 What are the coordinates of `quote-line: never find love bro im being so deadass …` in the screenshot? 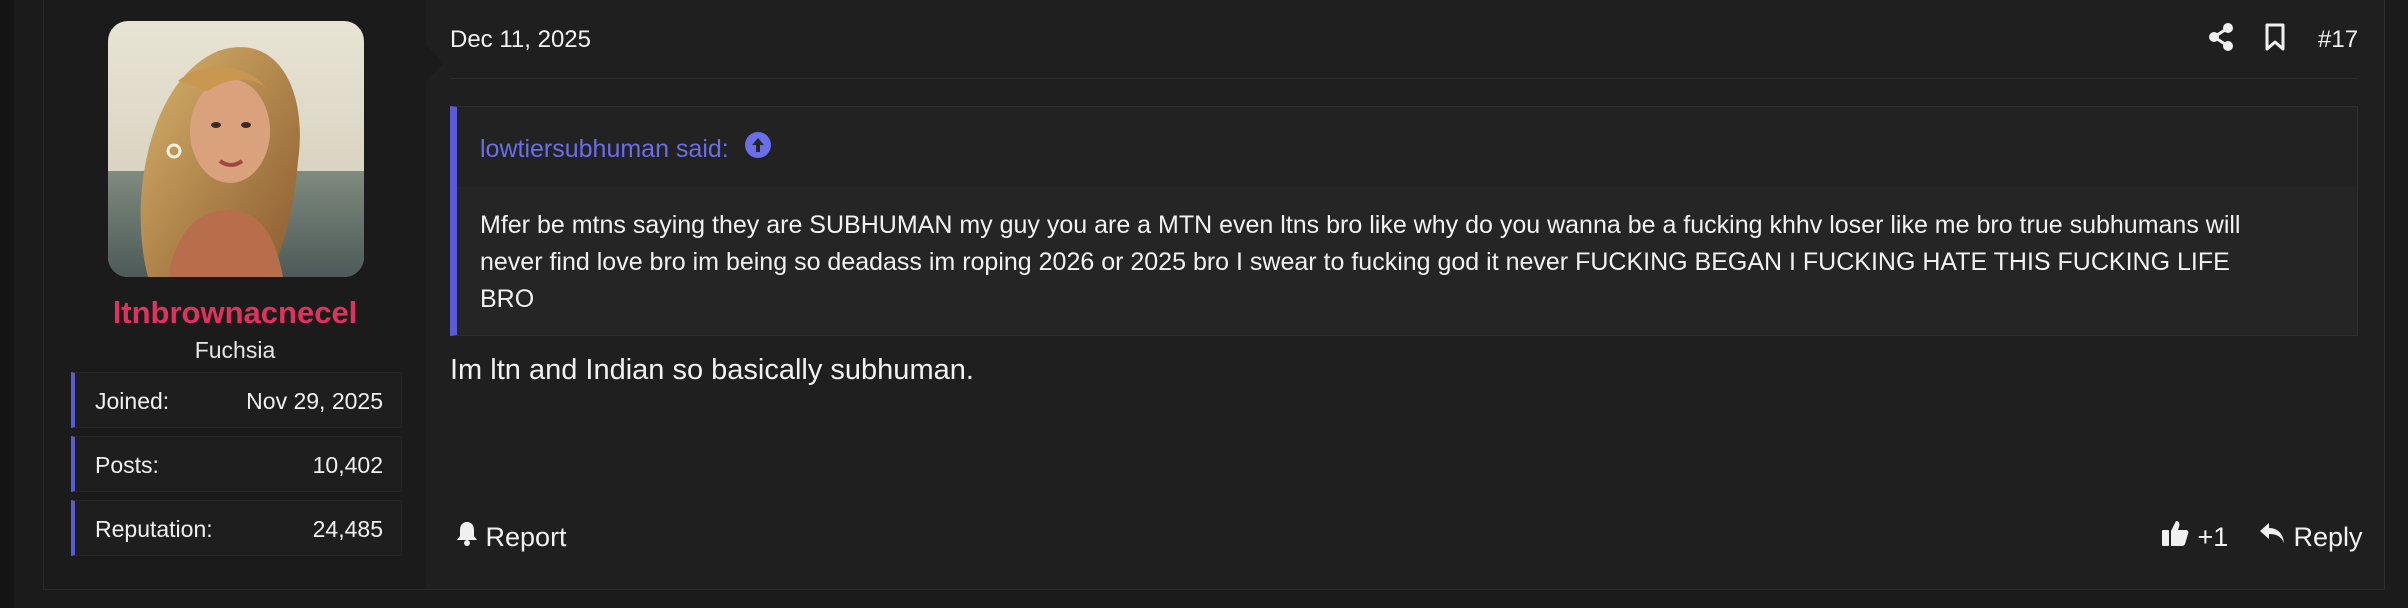 It's located at (1355, 262).